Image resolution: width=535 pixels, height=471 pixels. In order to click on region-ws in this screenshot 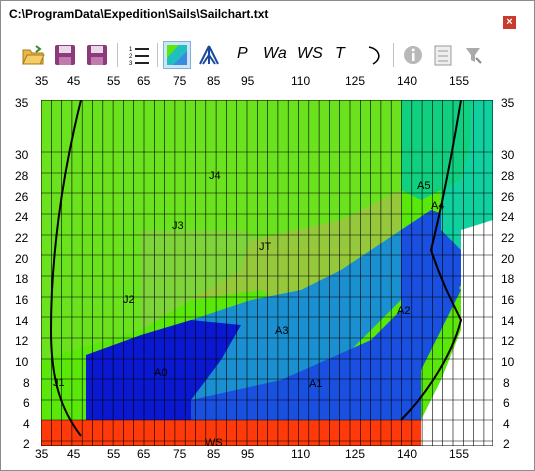, I will do `click(231, 433)`.